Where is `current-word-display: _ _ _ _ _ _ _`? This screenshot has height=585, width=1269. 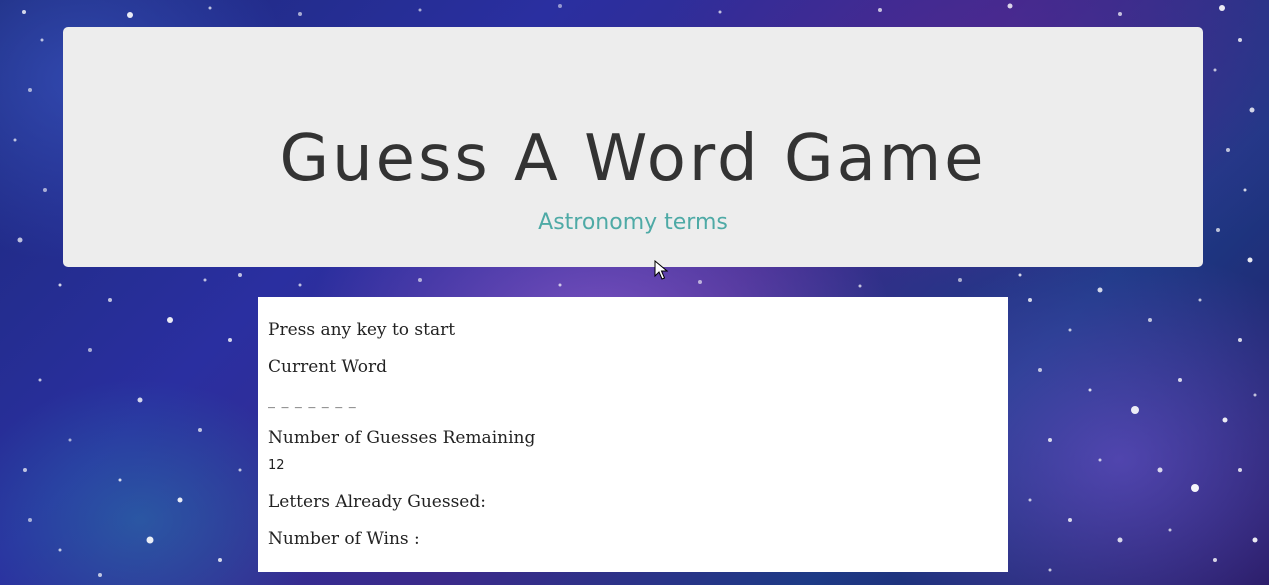
current-word-display: _ _ _ _ _ _ _ is located at coordinates (312, 401).